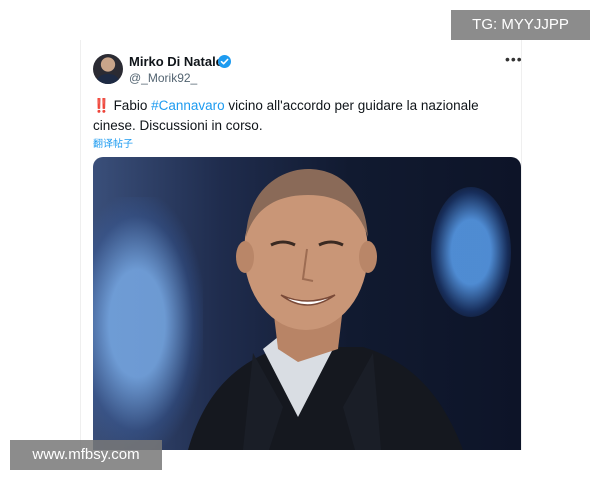 The height and width of the screenshot is (480, 600). What do you see at coordinates (513, 59) in the screenshot?
I see `more-options-icon: •••` at bounding box center [513, 59].